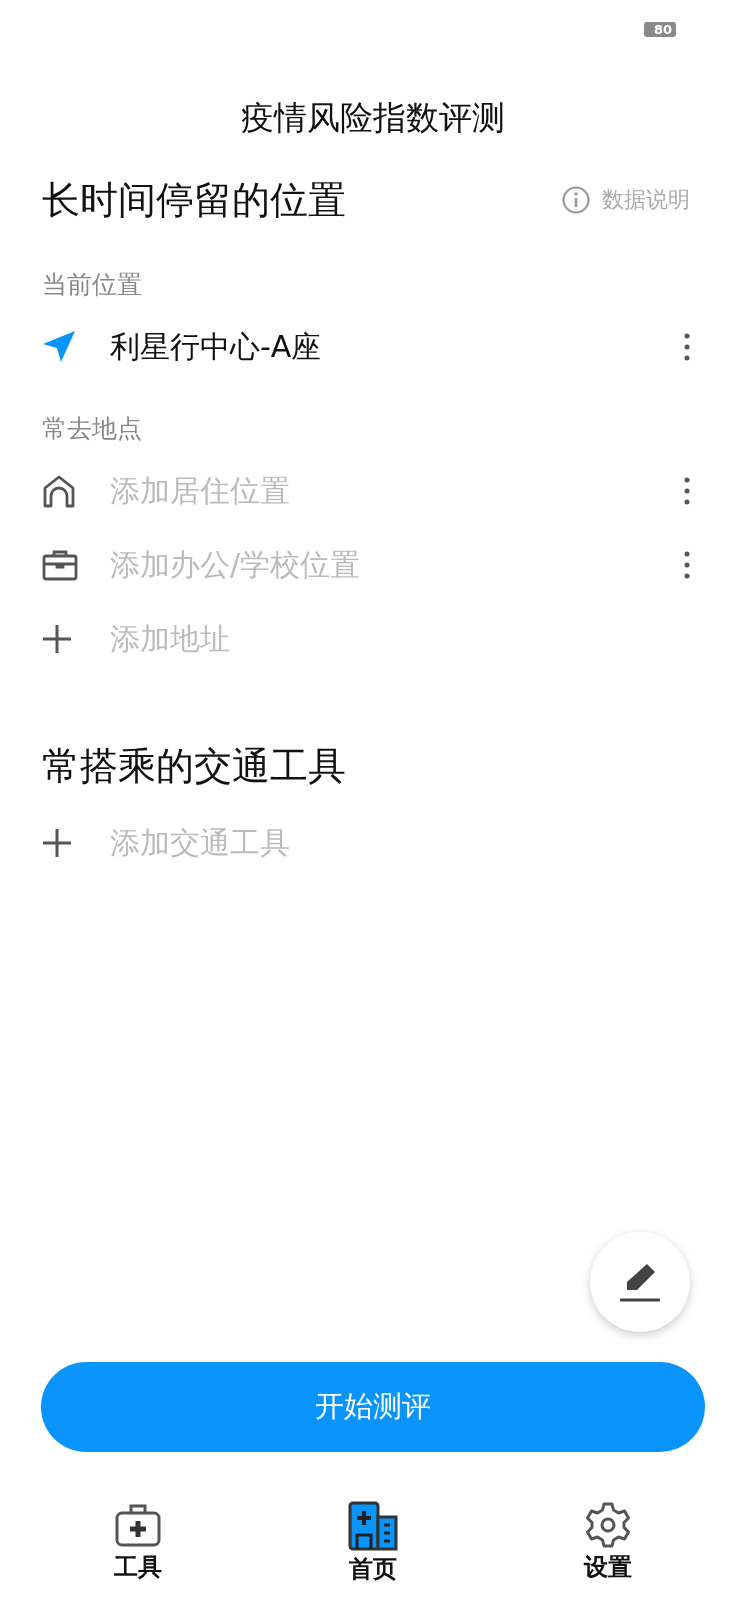 This screenshot has width=746, height=1600. I want to click on house-icon, so click(59, 491).